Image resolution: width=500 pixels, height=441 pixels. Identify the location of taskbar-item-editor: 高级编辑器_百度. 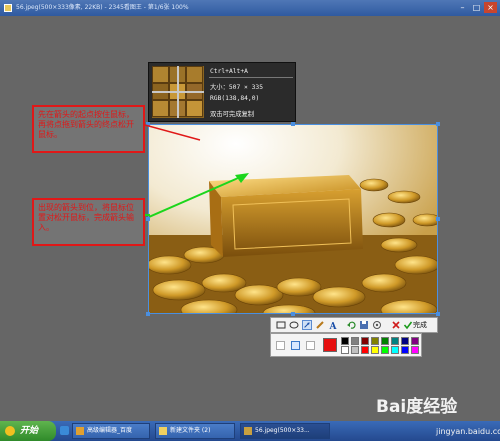
(111, 431).